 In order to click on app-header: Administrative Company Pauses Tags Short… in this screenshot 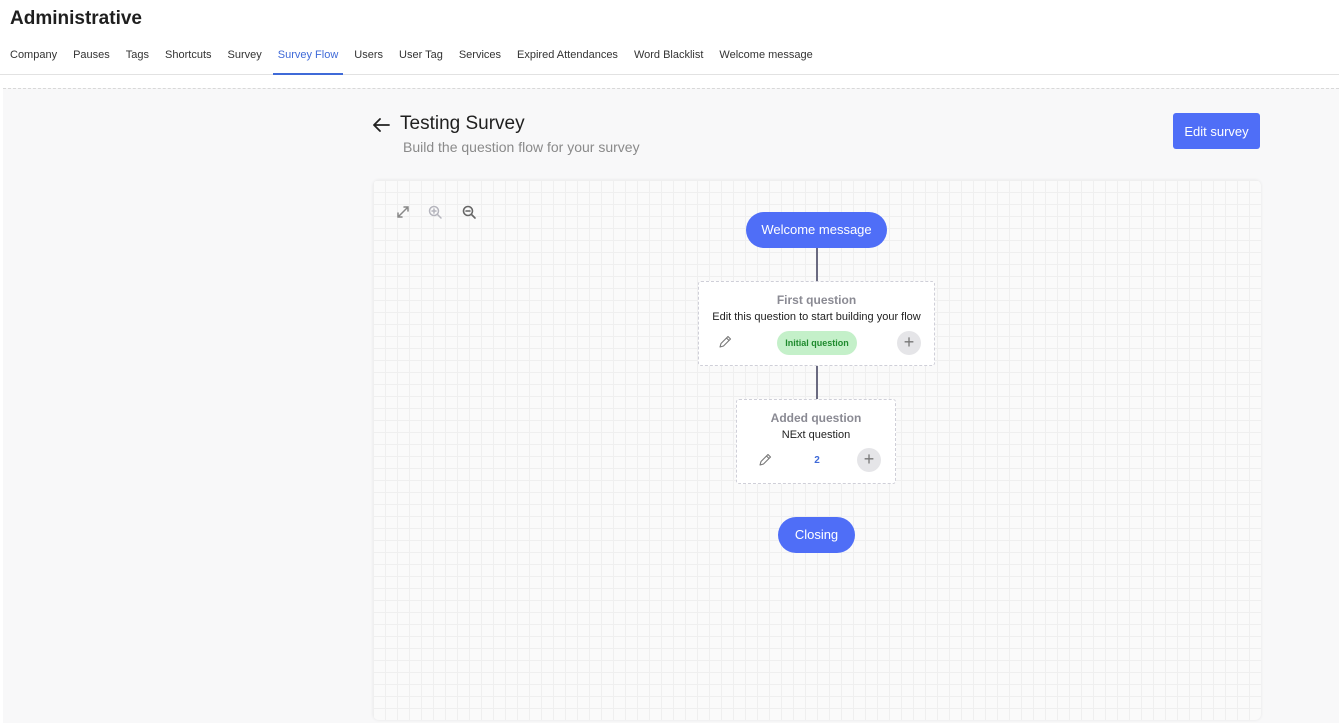, I will do `click(669, 37)`.